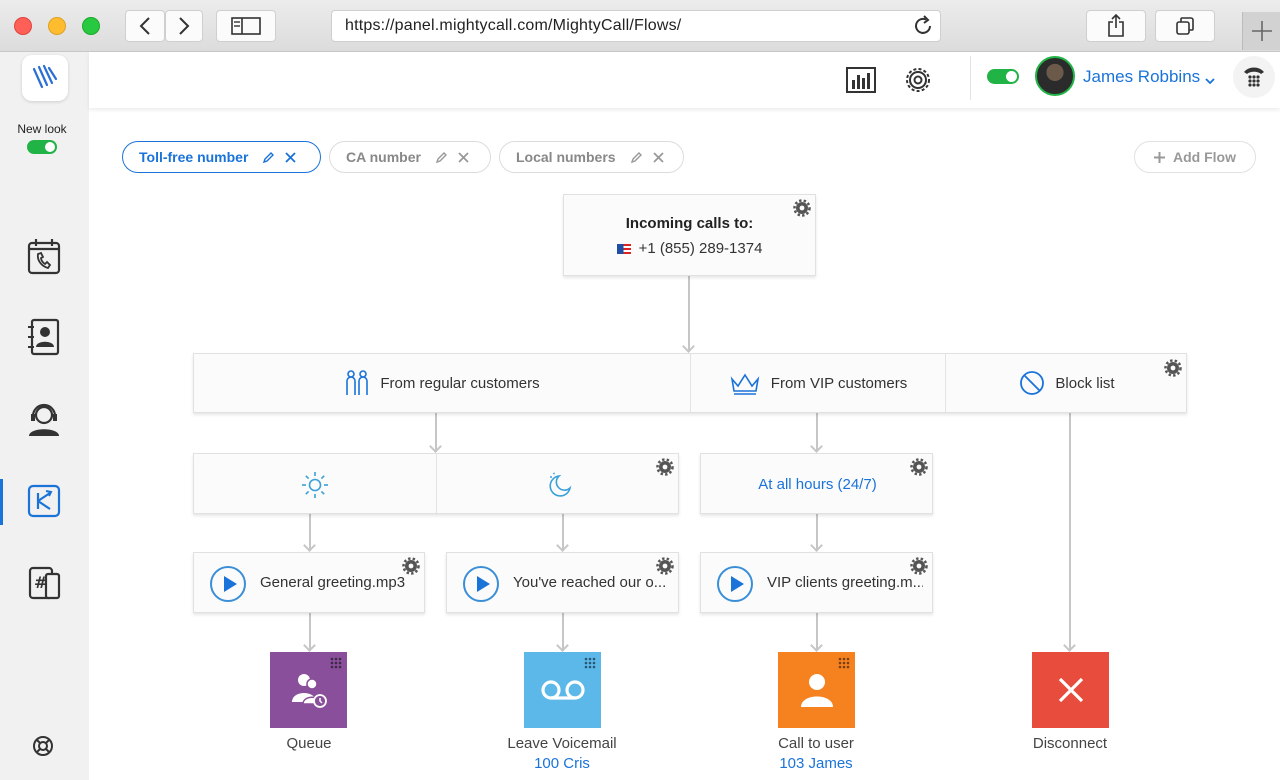 The width and height of the screenshot is (1280, 780). What do you see at coordinates (562, 690) in the screenshot?
I see `action-voicemail-tile` at bounding box center [562, 690].